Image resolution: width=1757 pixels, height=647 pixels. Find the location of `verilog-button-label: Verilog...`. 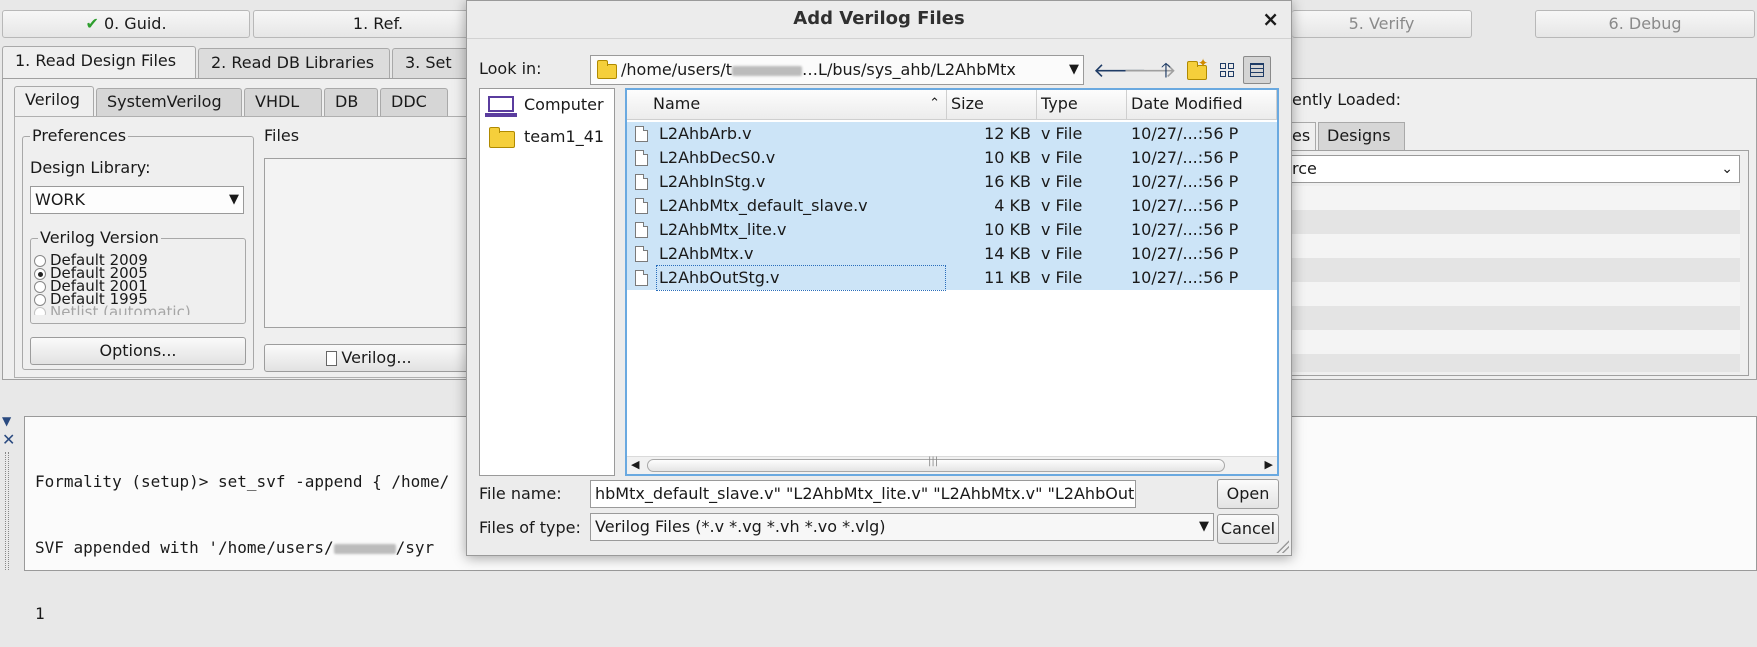

verilog-button-label: Verilog... is located at coordinates (376, 357).